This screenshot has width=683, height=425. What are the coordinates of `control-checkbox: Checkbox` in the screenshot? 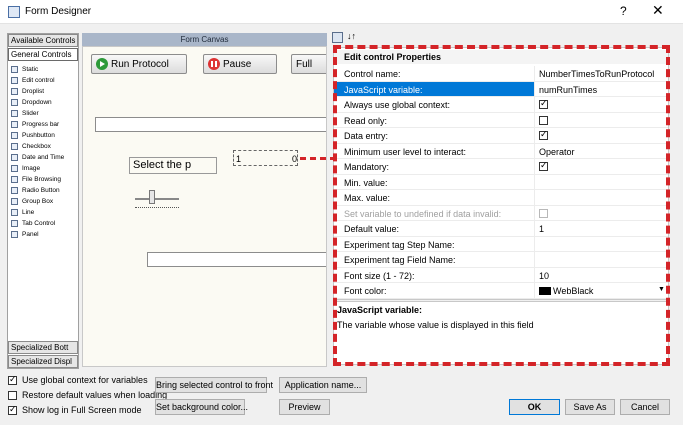 It's located at (31, 146).